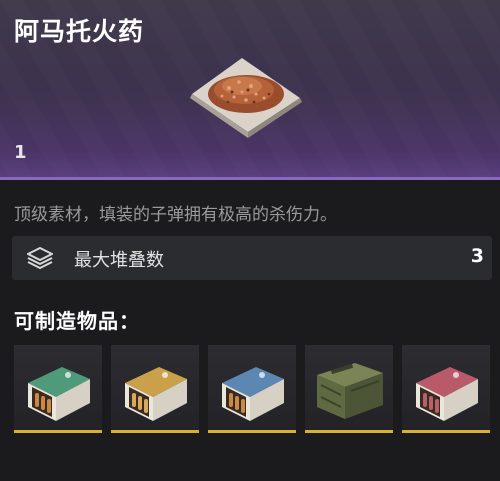  I want to click on layers-icon, so click(40, 258).